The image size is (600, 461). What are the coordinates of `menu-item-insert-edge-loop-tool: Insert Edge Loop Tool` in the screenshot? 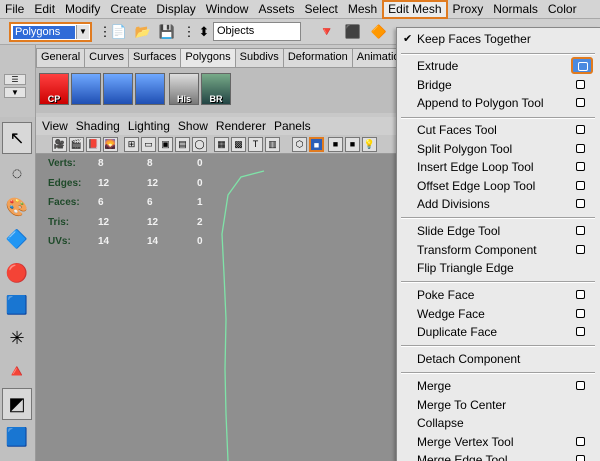 It's located at (498, 167).